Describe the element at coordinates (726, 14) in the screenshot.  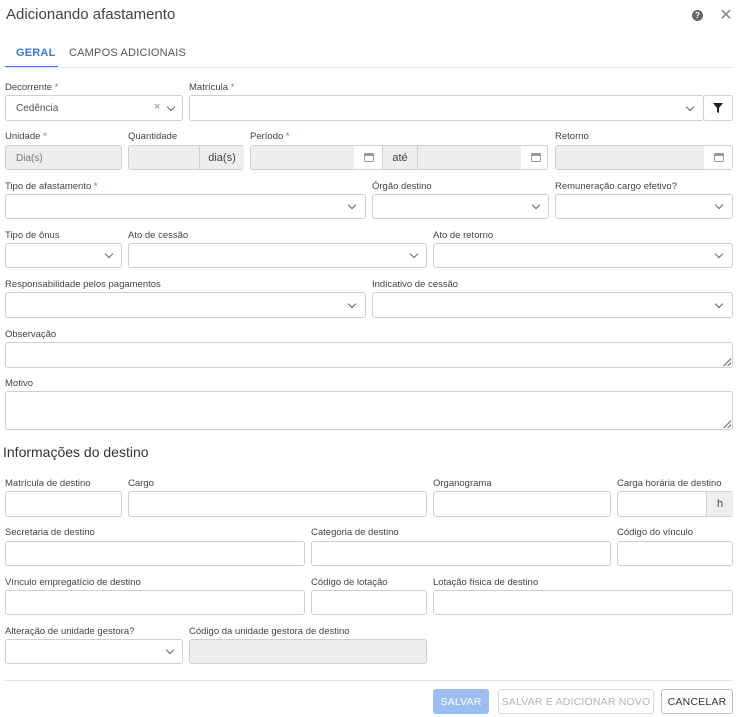
I see `close-icon: ✕` at that location.